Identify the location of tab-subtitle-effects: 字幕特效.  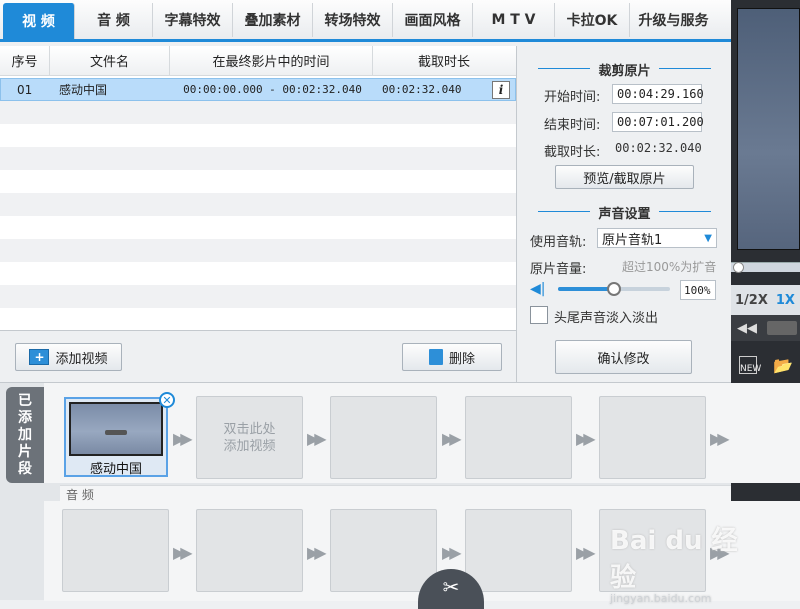
(193, 19).